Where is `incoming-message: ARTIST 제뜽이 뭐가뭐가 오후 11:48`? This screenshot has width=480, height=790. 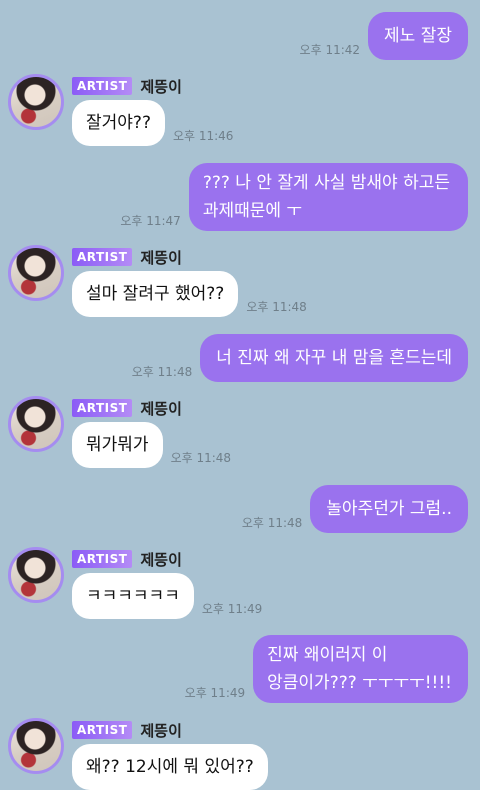
incoming-message: ARTIST 제뜽이 뭐가뭐가 오후 11:48 is located at coordinates (240, 432).